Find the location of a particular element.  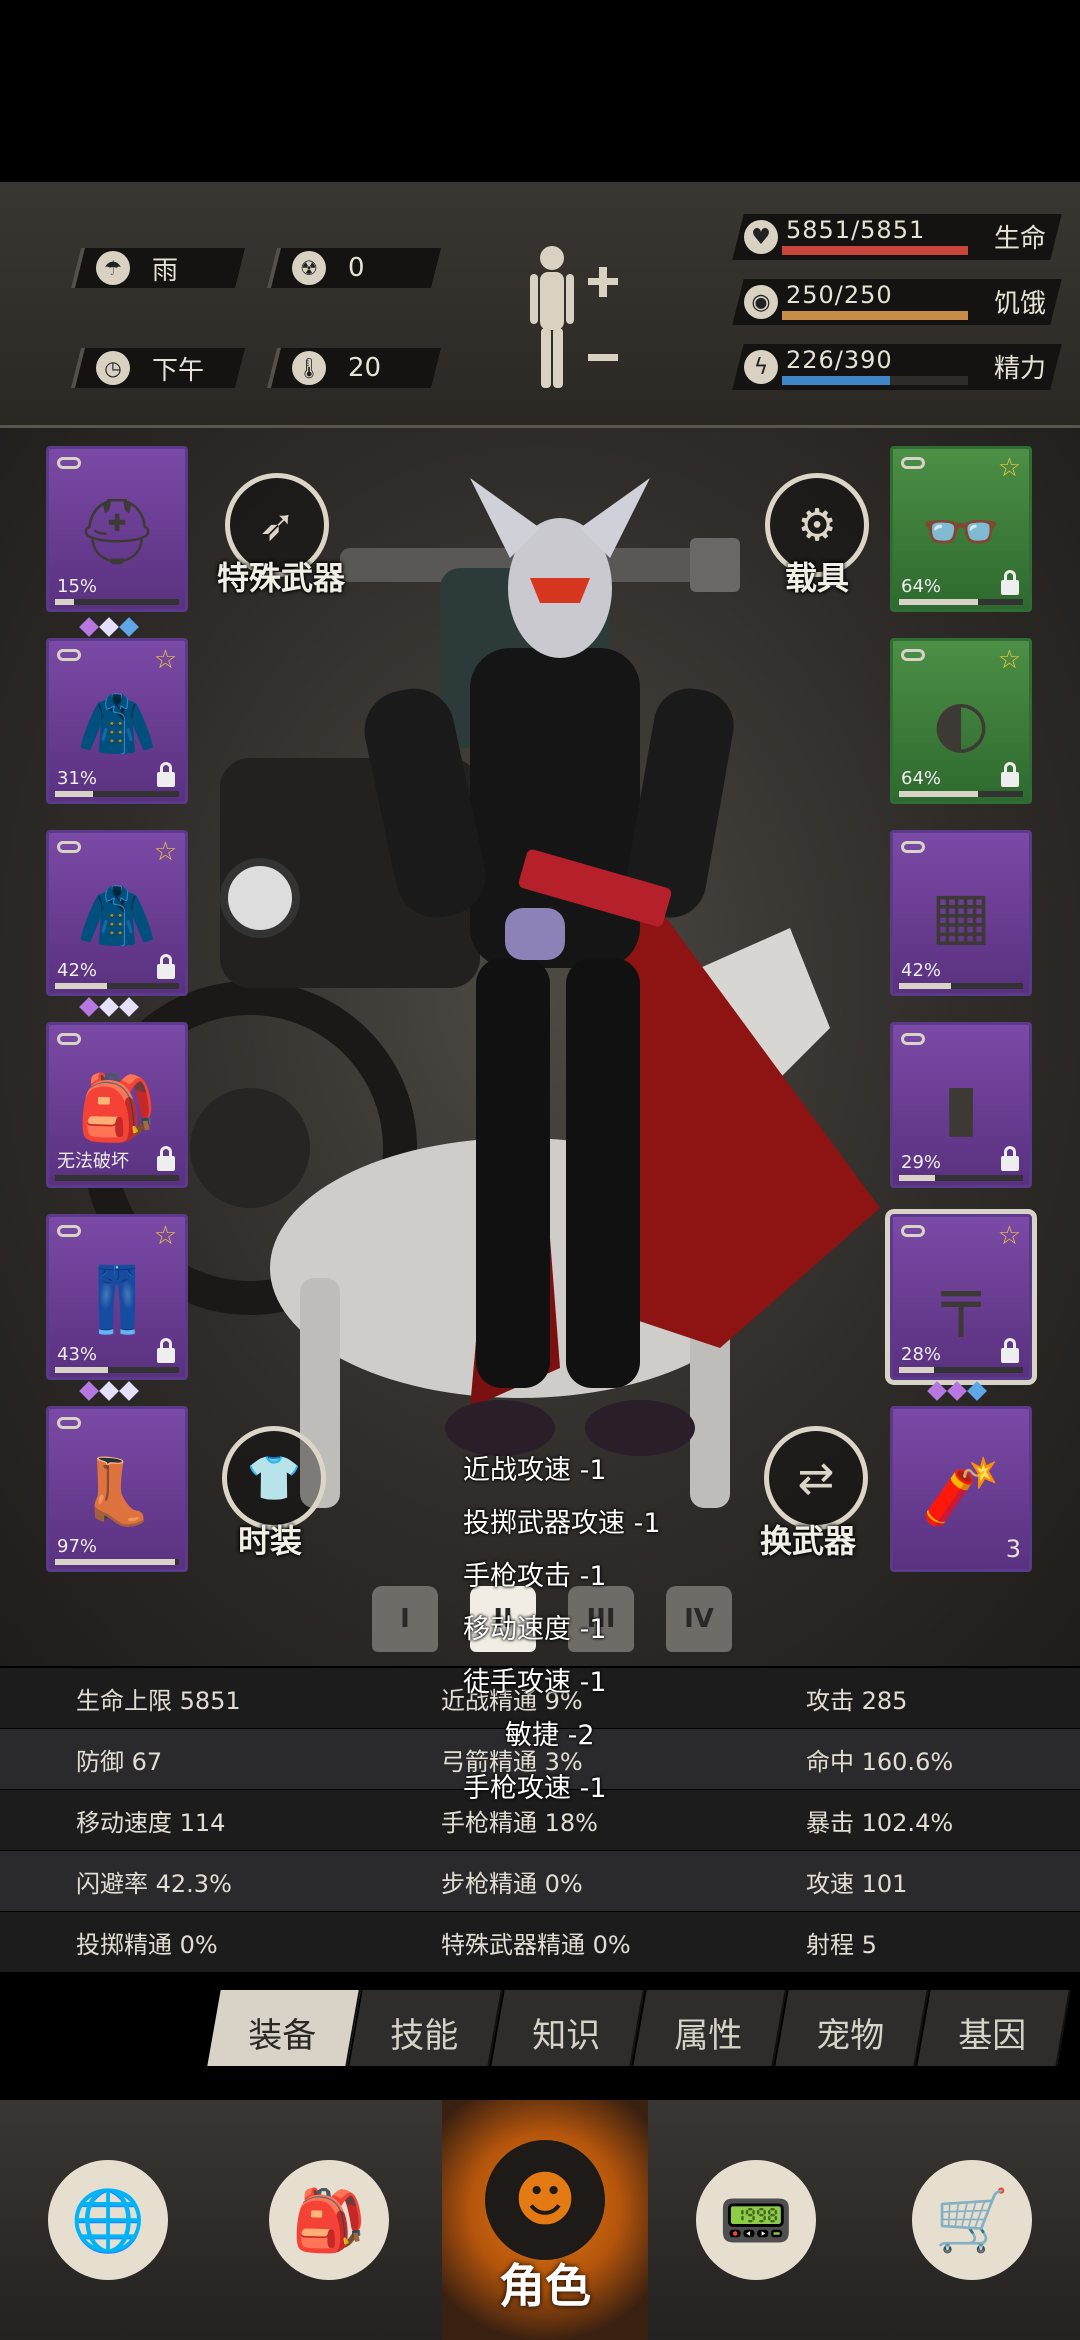

cart-icon: 🛒 is located at coordinates (972, 2220).